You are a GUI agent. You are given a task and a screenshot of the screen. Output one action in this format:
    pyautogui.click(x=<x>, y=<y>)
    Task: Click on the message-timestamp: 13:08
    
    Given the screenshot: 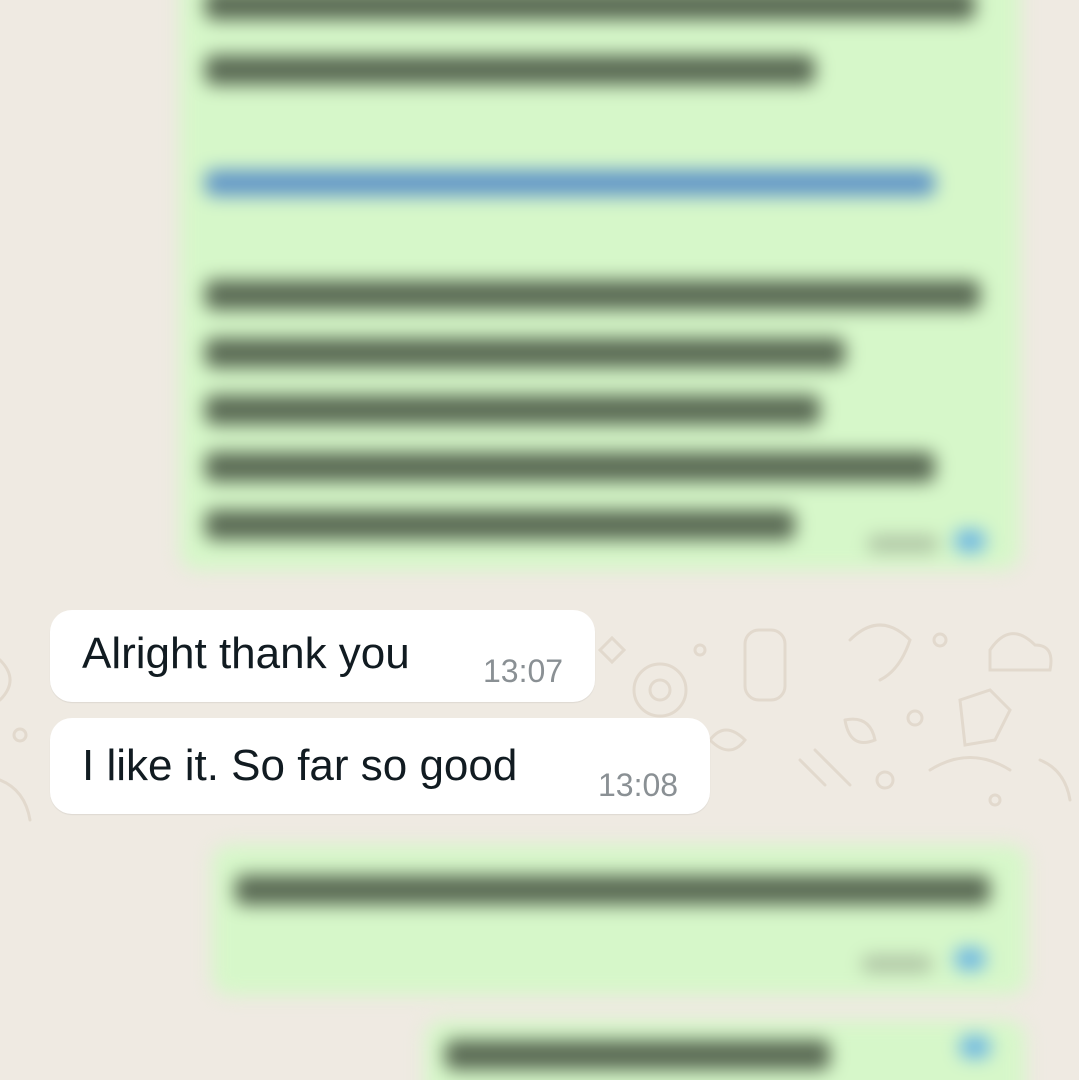 What is the action you would take?
    pyautogui.click(x=638, y=785)
    